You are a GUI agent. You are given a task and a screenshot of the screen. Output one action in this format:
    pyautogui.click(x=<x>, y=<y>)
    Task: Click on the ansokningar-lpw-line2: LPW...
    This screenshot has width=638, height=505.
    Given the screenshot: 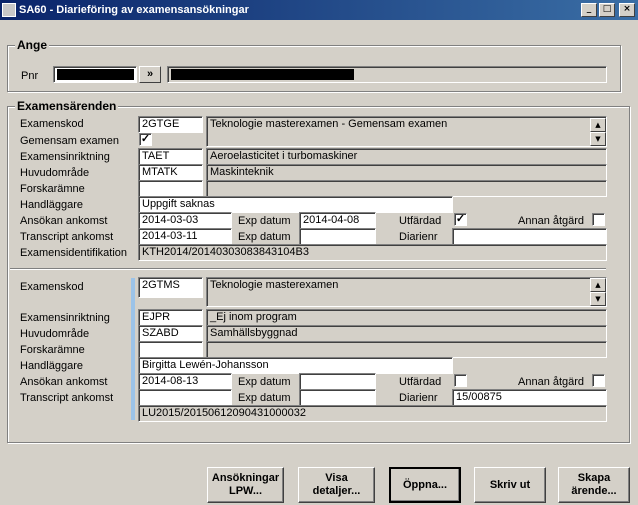 What is the action you would take?
    pyautogui.click(x=245, y=491)
    